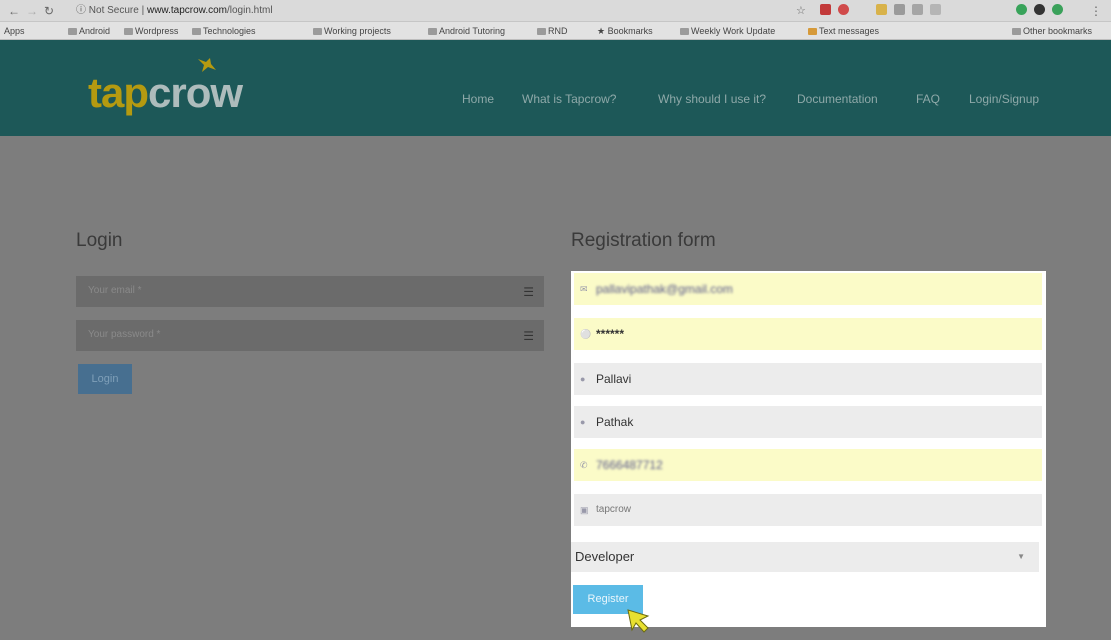 This screenshot has width=1111, height=640. I want to click on email-placeholder: Your email *, so click(115, 290).